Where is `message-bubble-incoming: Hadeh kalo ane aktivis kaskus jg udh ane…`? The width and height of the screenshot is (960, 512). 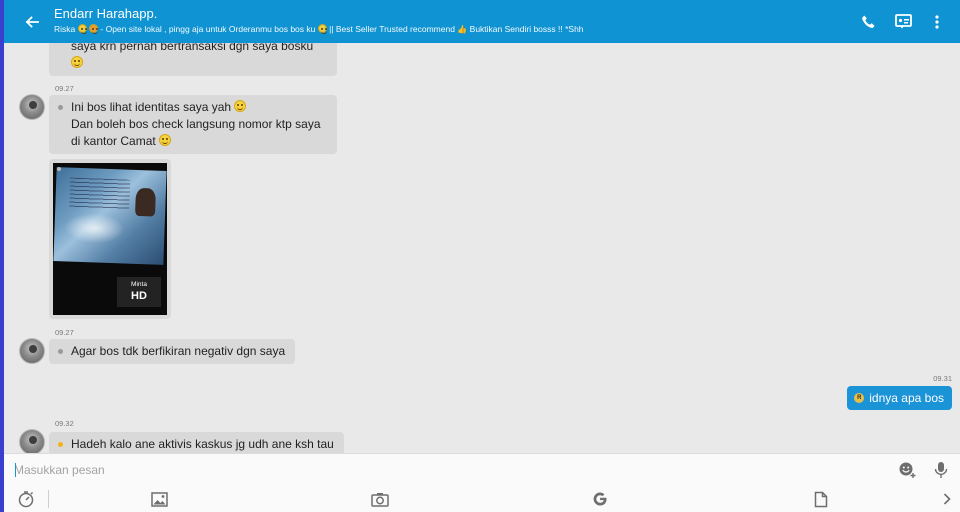 message-bubble-incoming: Hadeh kalo ane aktivis kaskus jg udh ane… is located at coordinates (196, 442).